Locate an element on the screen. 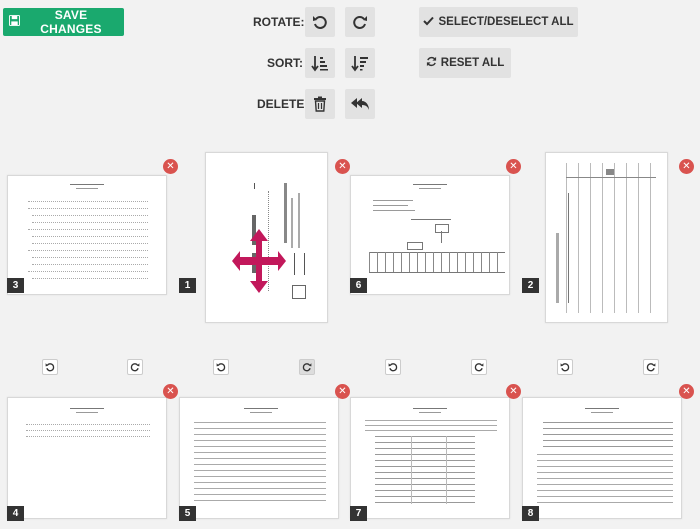  page-number-badge: 8 is located at coordinates (530, 513).